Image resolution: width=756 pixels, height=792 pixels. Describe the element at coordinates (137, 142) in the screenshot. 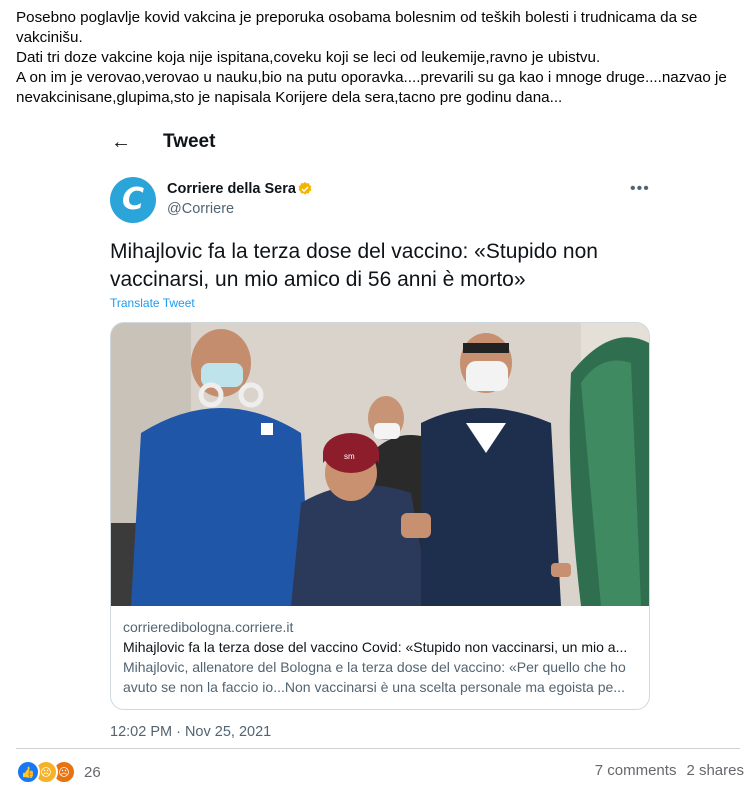

I see `arrow-left-icon: ←` at that location.